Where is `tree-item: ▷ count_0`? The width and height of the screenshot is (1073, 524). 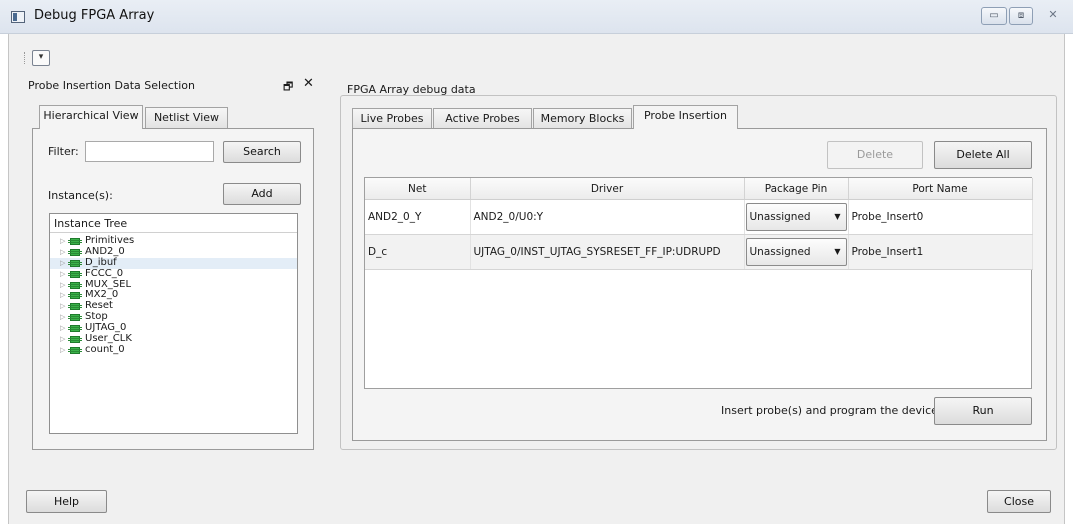
tree-item: ▷ count_0 is located at coordinates (173, 349).